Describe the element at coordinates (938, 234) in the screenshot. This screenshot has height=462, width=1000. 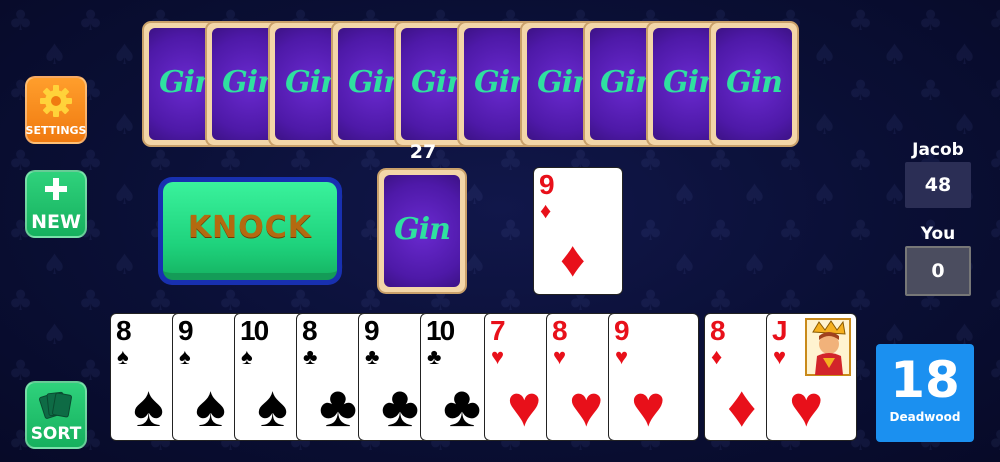
I see `player-name: You` at that location.